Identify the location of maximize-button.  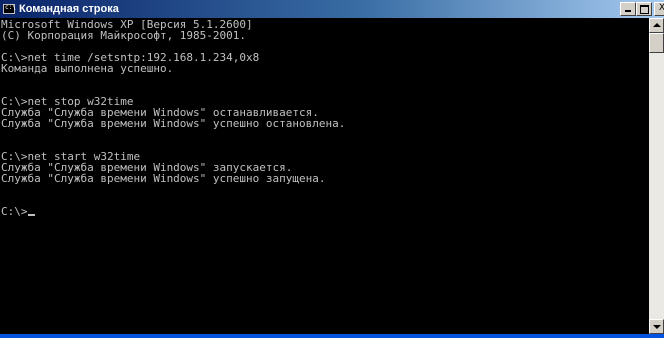
(644, 9).